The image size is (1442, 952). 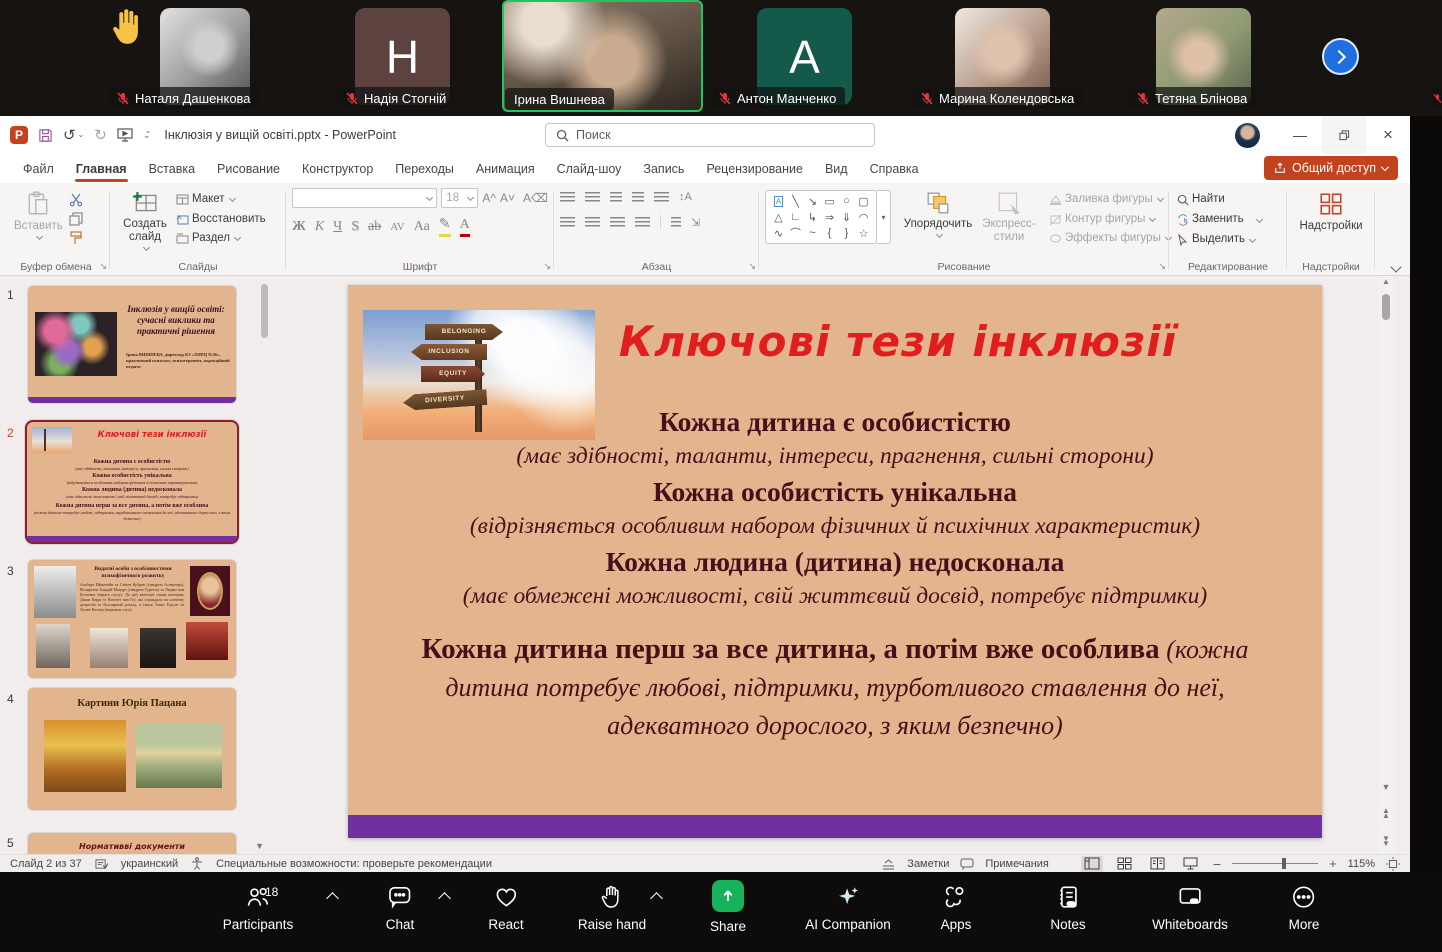 I want to click on normal-view-button, so click(x=1091, y=863).